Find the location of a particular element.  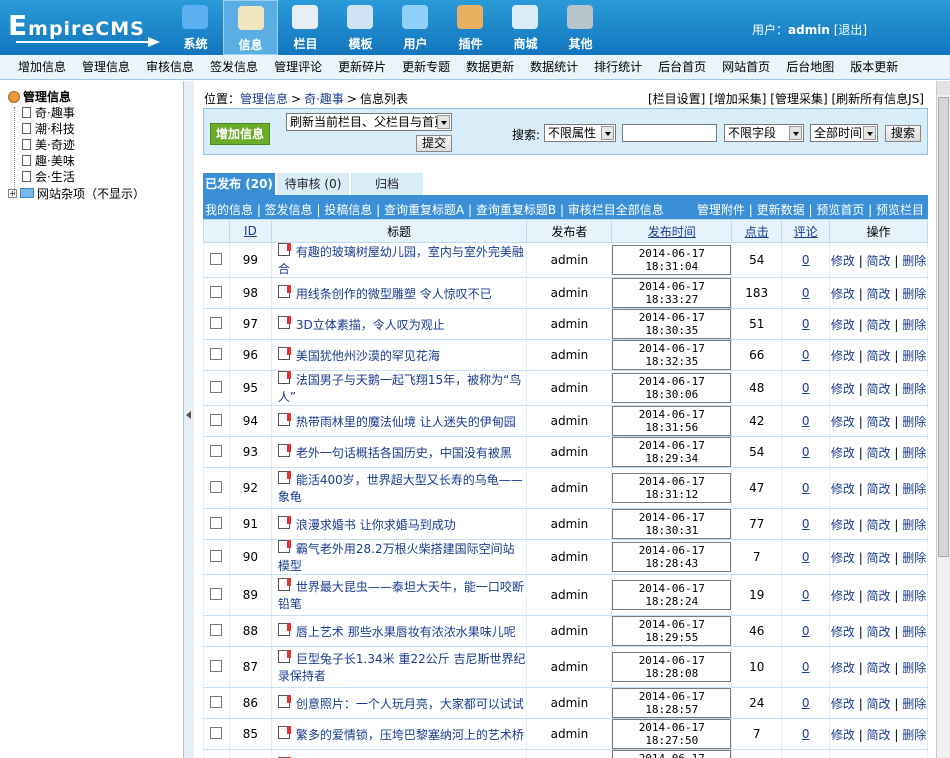

sort-comments-link: 评论 is located at coordinates (806, 232).